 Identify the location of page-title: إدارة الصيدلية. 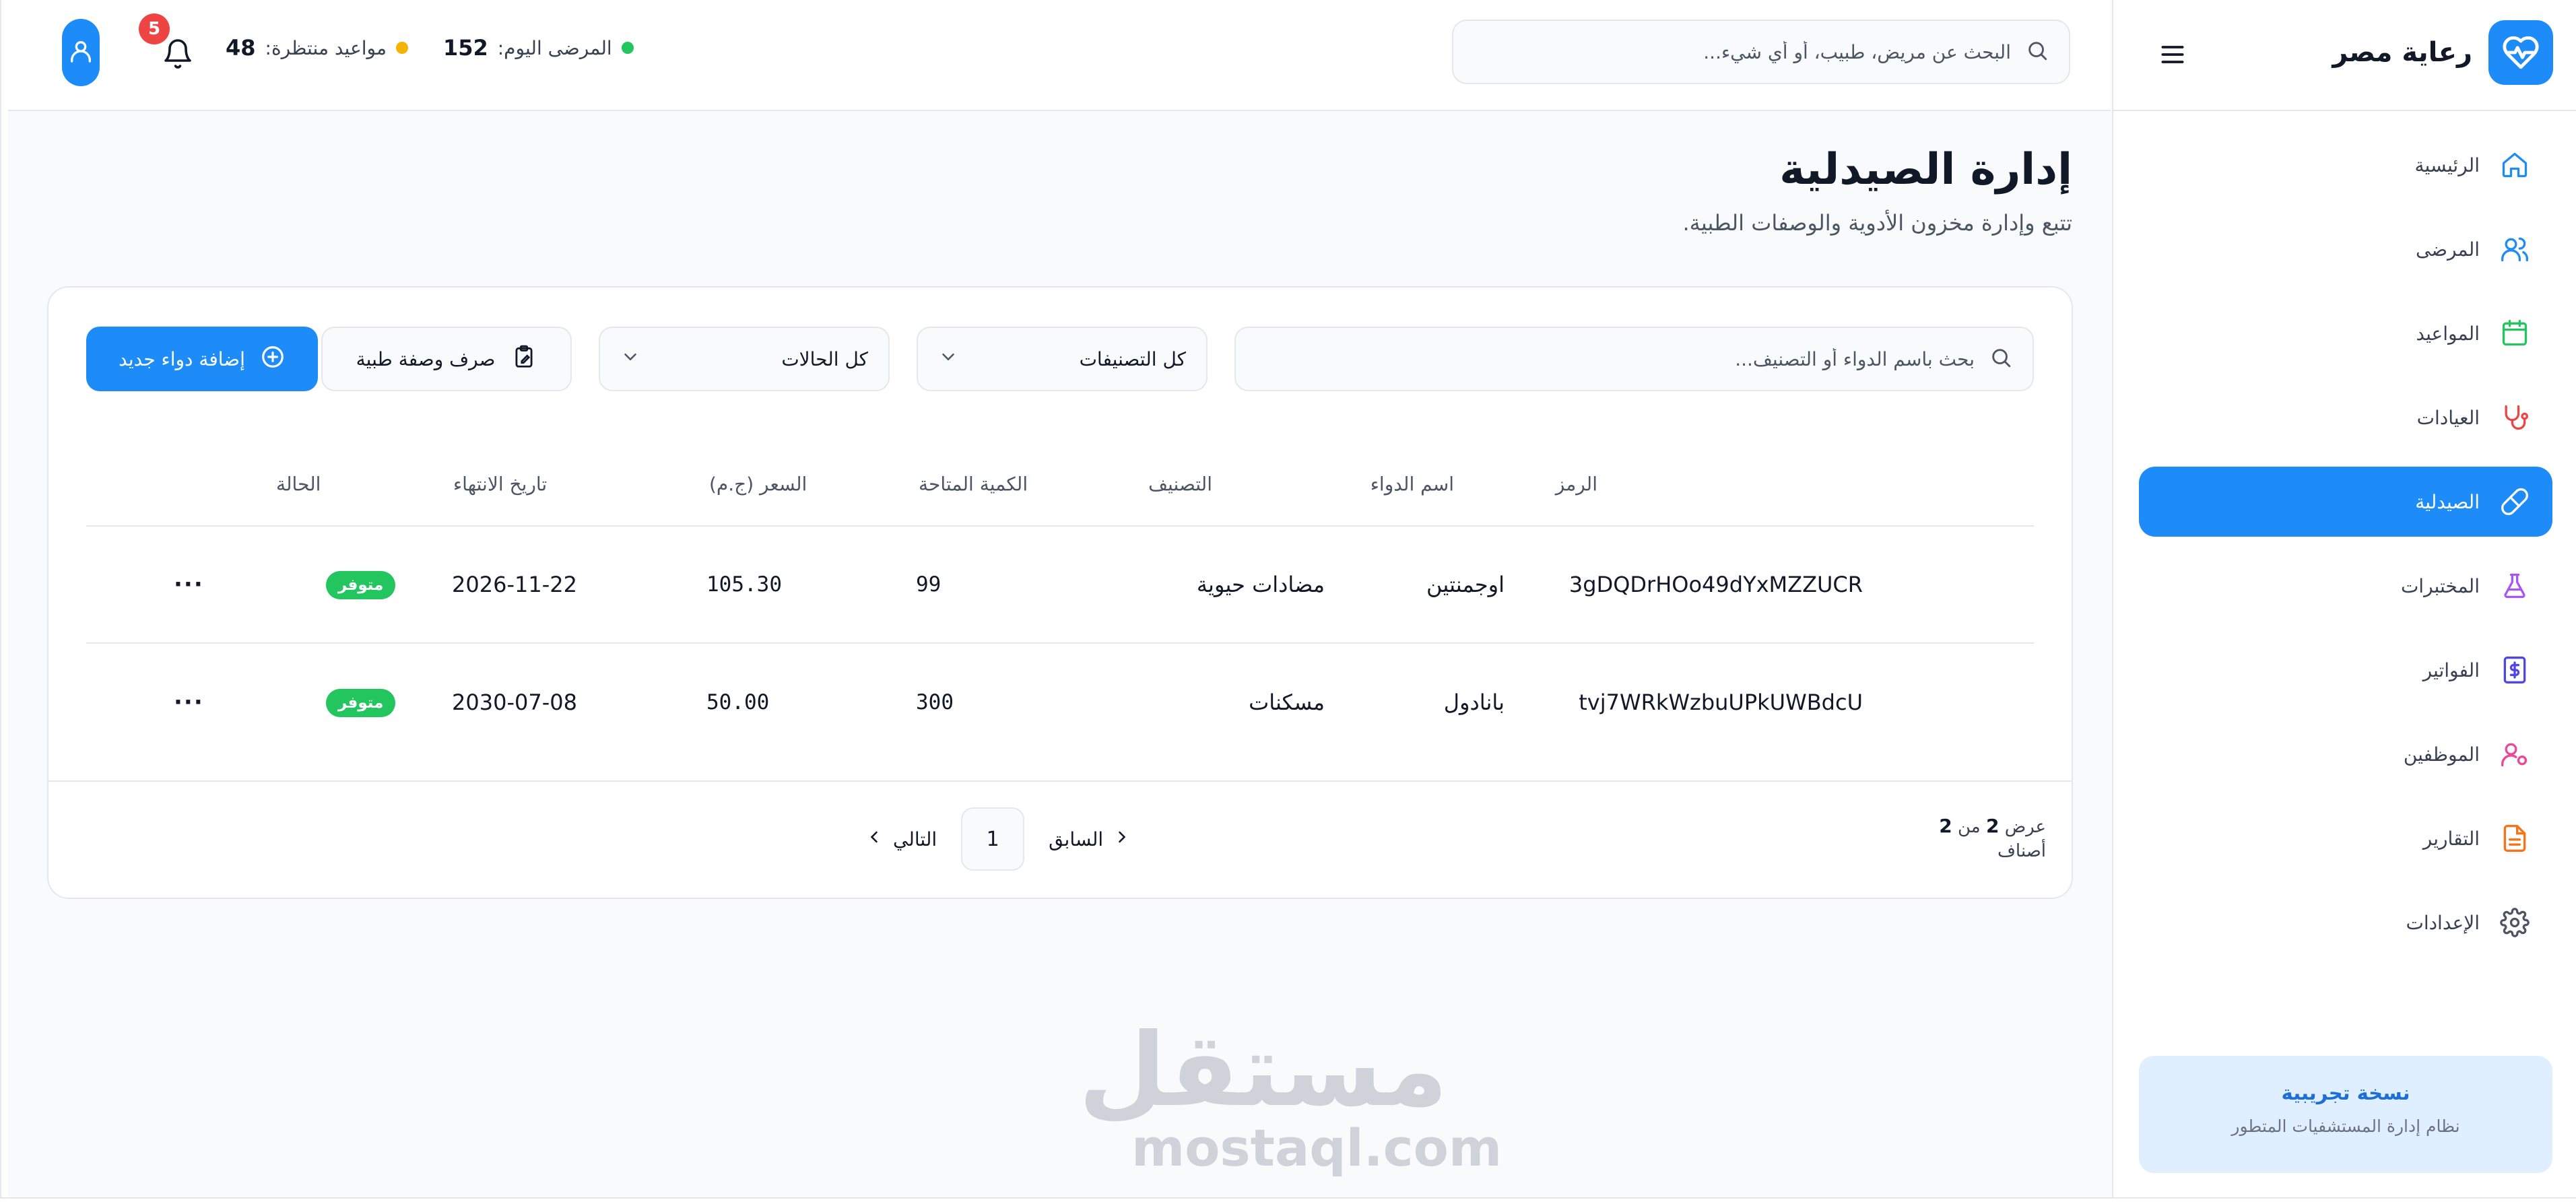
(1925, 170).